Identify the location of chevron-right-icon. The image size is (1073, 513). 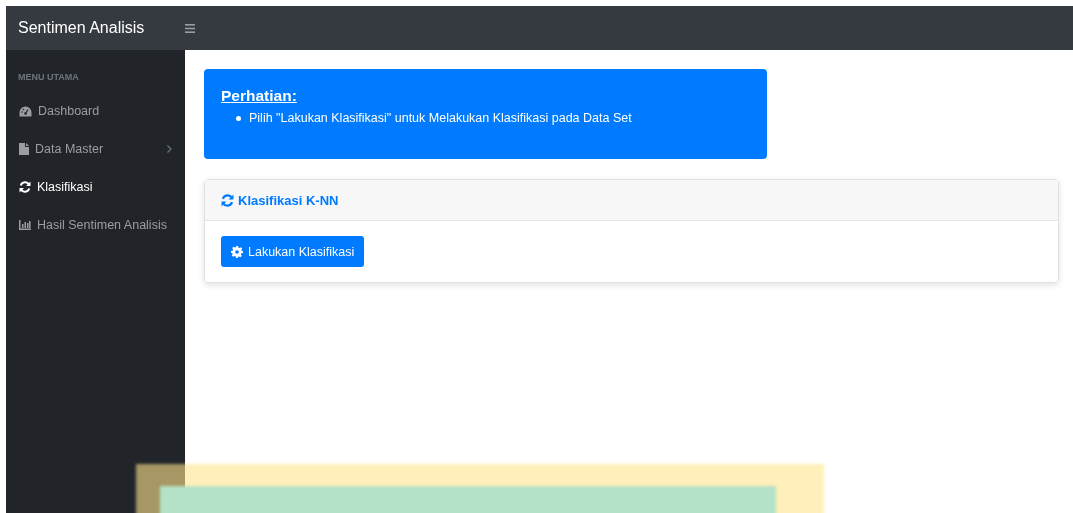
(169, 149).